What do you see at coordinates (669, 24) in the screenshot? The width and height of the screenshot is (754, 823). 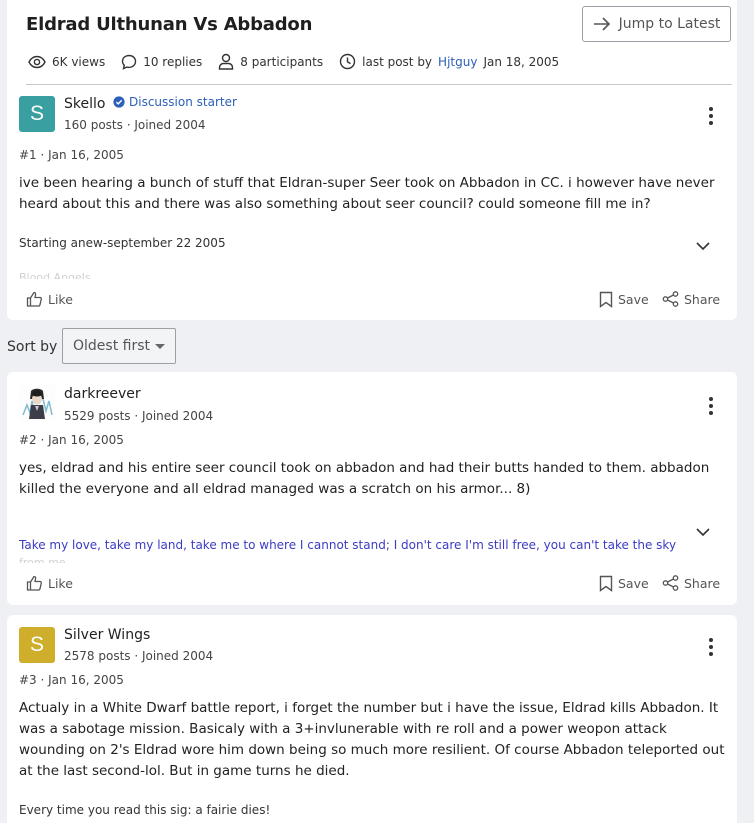 I see `jump-label: Jump to Latest` at bounding box center [669, 24].